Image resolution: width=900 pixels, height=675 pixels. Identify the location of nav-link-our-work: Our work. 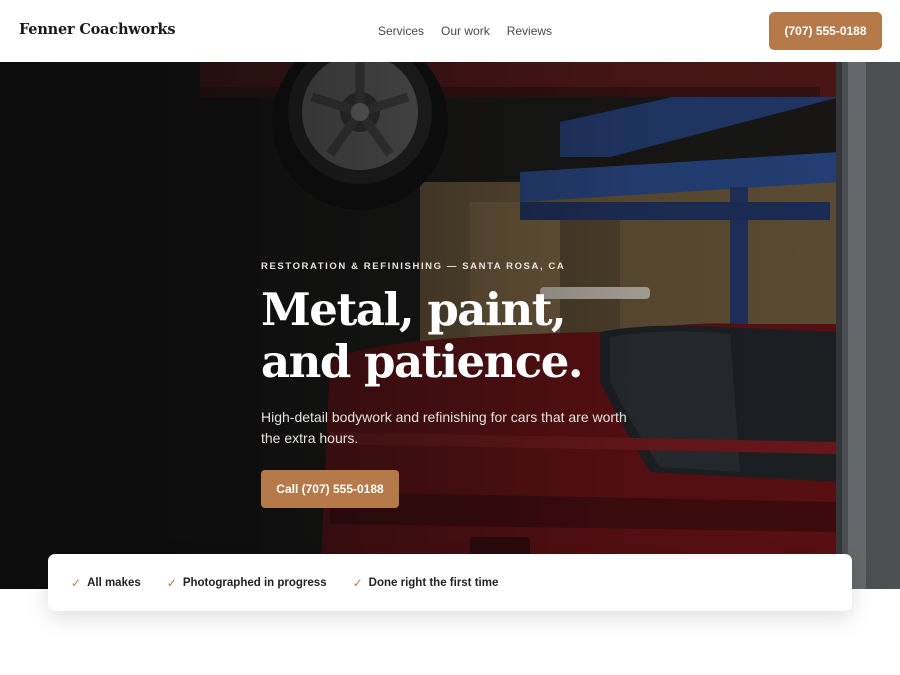
(465, 31).